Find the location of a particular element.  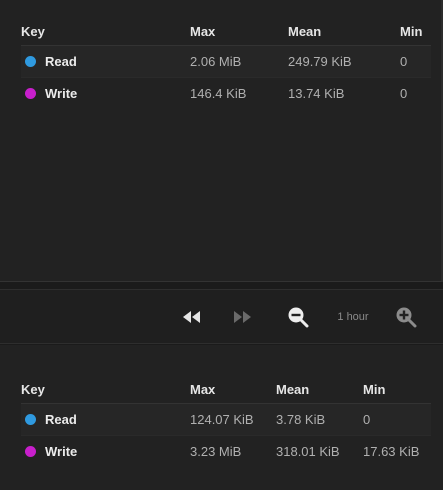

max-value: 2.06 MiB is located at coordinates (239, 61).